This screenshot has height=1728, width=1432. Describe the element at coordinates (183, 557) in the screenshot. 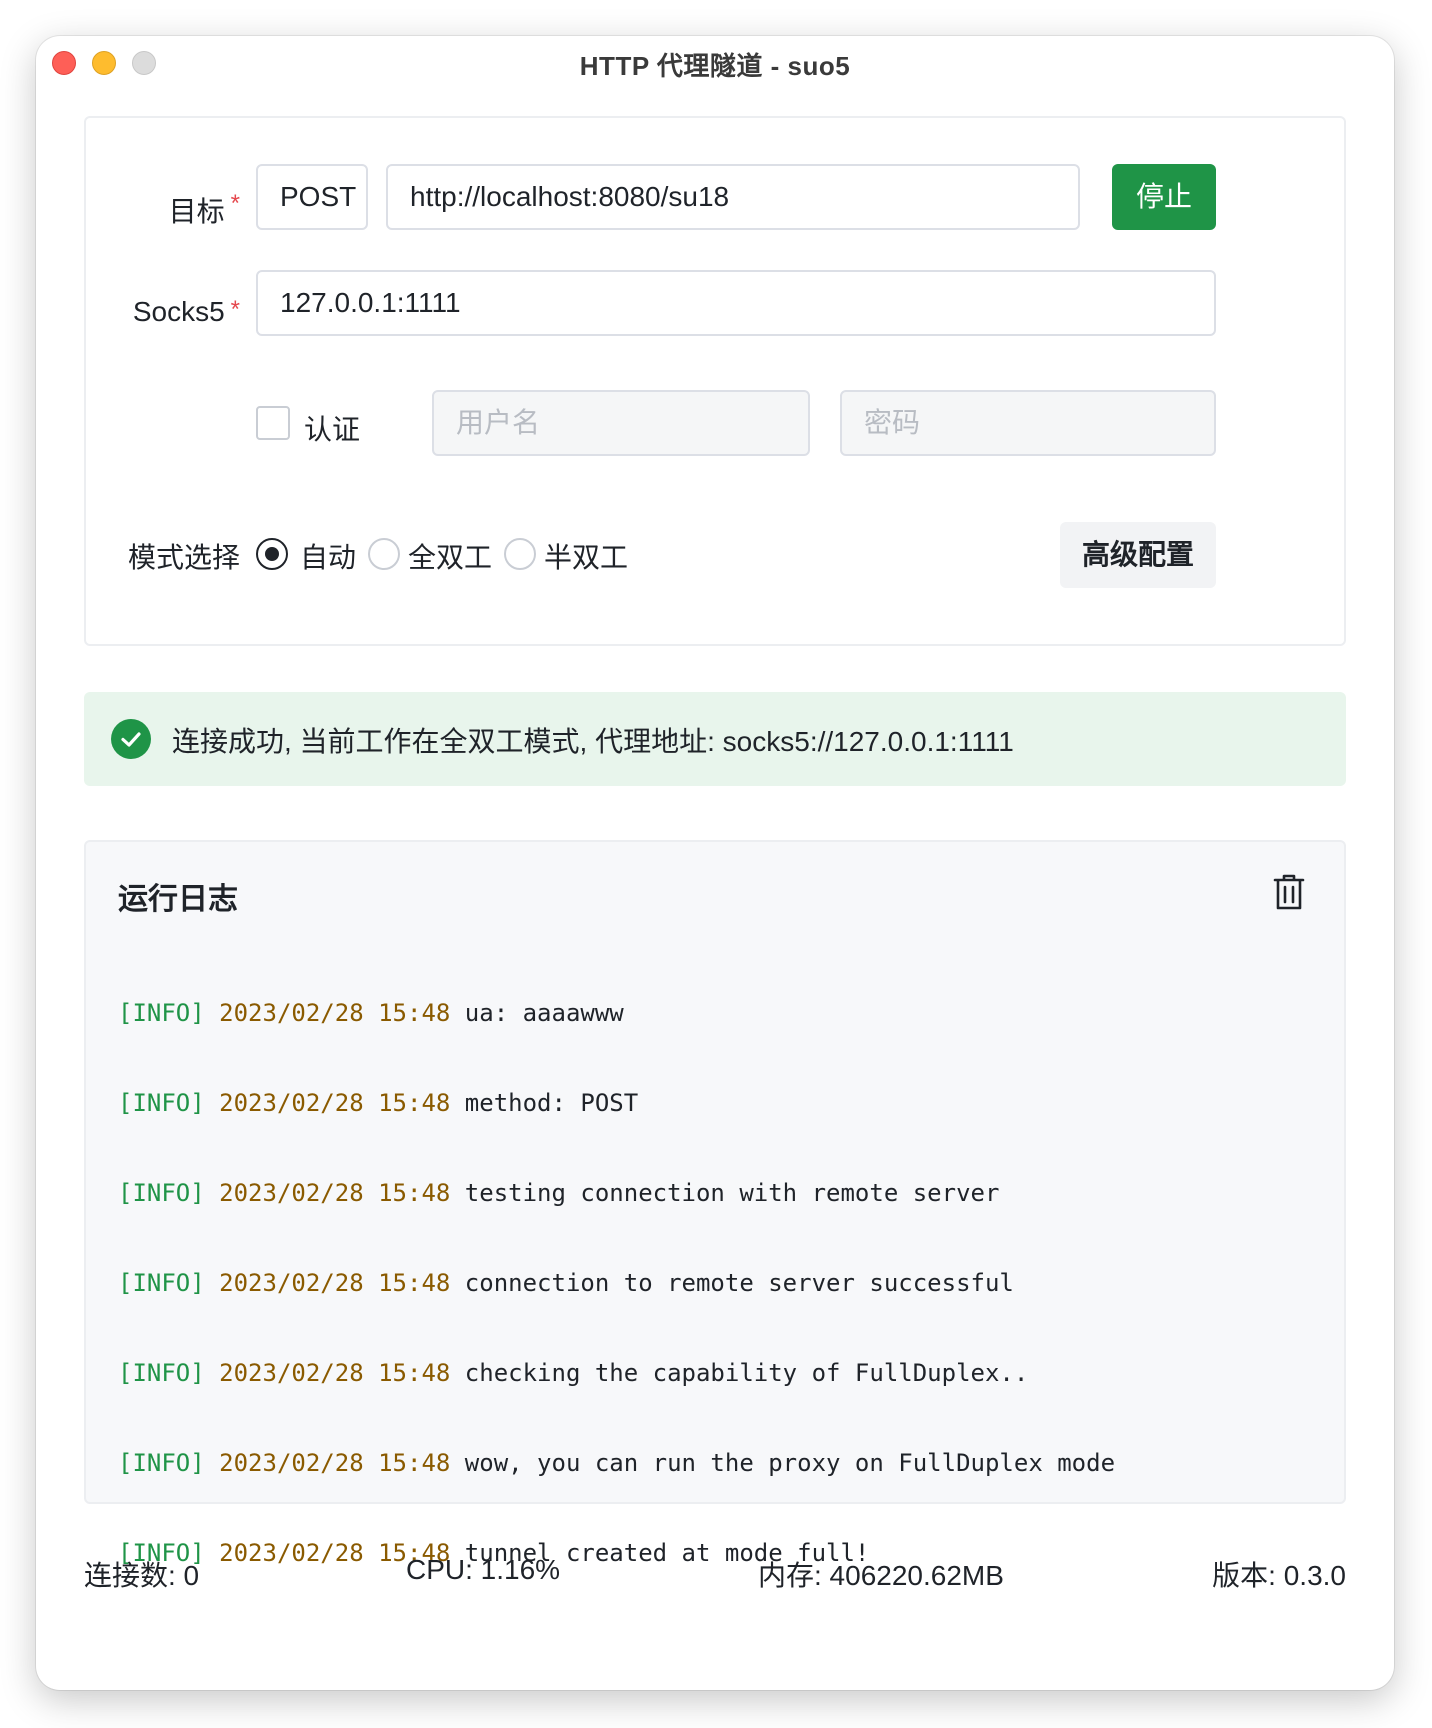

I see `mode-label: 模式选择` at that location.